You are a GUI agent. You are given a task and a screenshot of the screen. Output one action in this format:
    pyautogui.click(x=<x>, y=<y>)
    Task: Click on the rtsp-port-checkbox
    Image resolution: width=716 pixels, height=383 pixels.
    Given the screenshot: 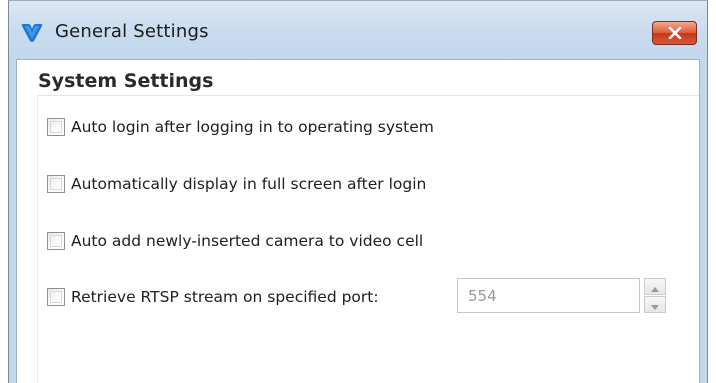 What is the action you would take?
    pyautogui.click(x=56, y=297)
    